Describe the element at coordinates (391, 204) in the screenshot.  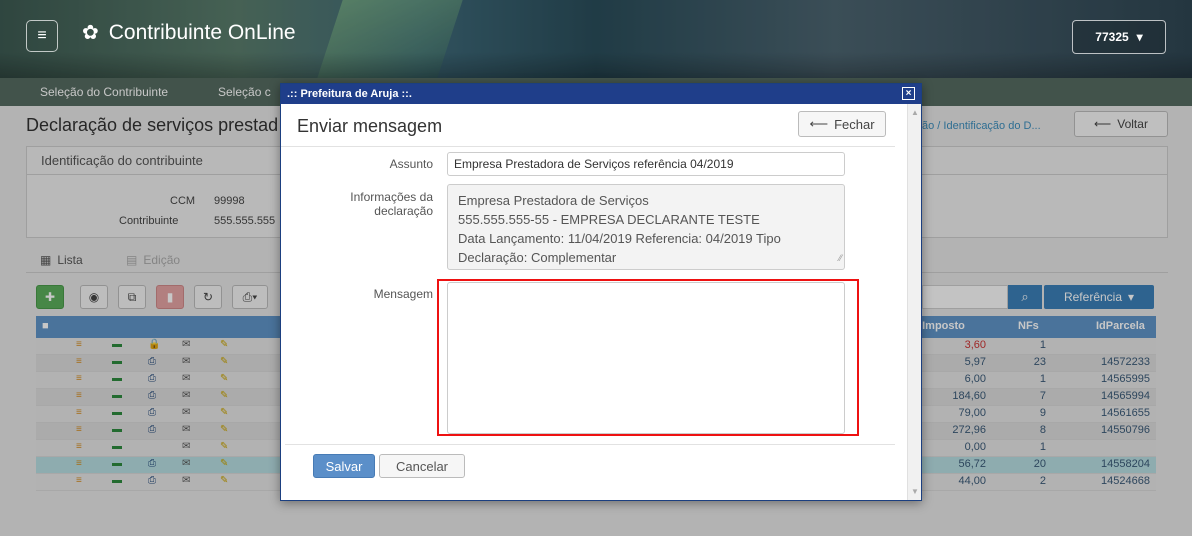
I see `info-label: Informações da declaração` at that location.